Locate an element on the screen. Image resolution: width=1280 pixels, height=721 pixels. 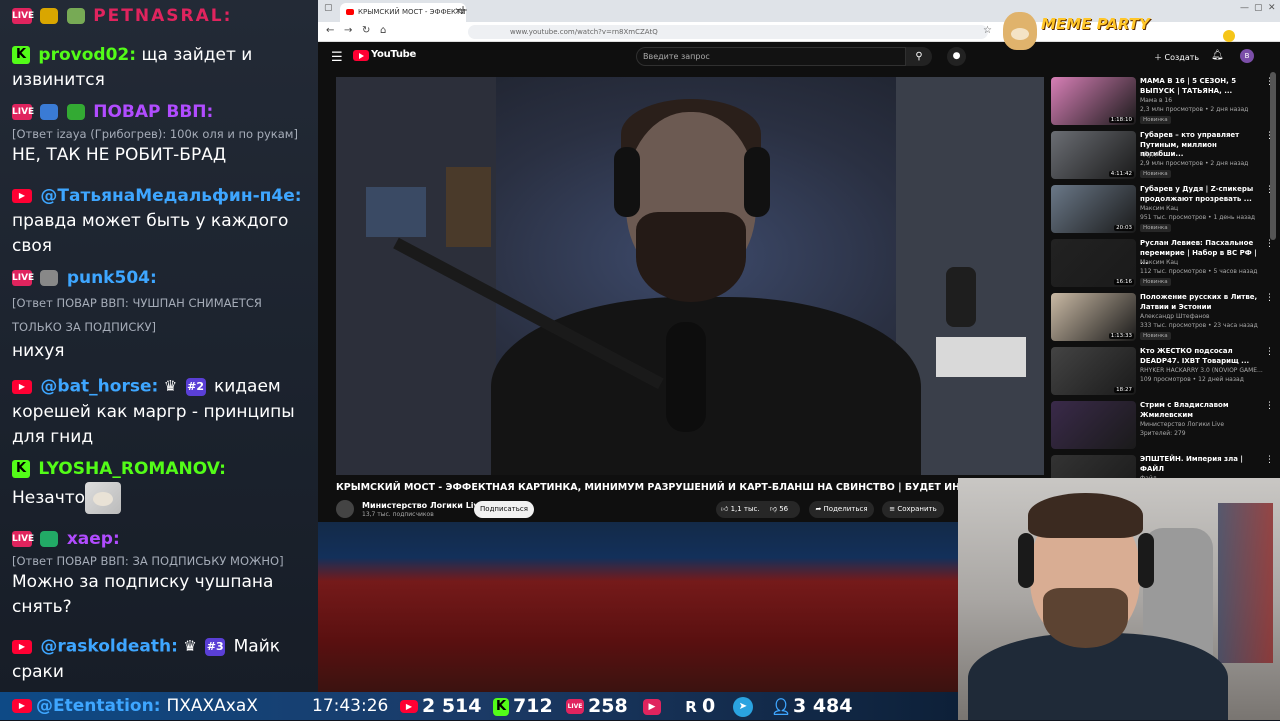
total-viewers: 👤︎3 484 is located at coordinates (812, 706).